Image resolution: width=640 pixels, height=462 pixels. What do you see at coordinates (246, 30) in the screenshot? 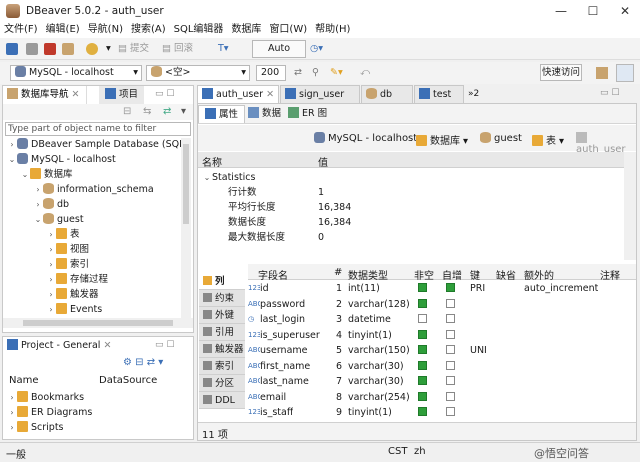
I see `menu-database: 数据库` at bounding box center [246, 30].